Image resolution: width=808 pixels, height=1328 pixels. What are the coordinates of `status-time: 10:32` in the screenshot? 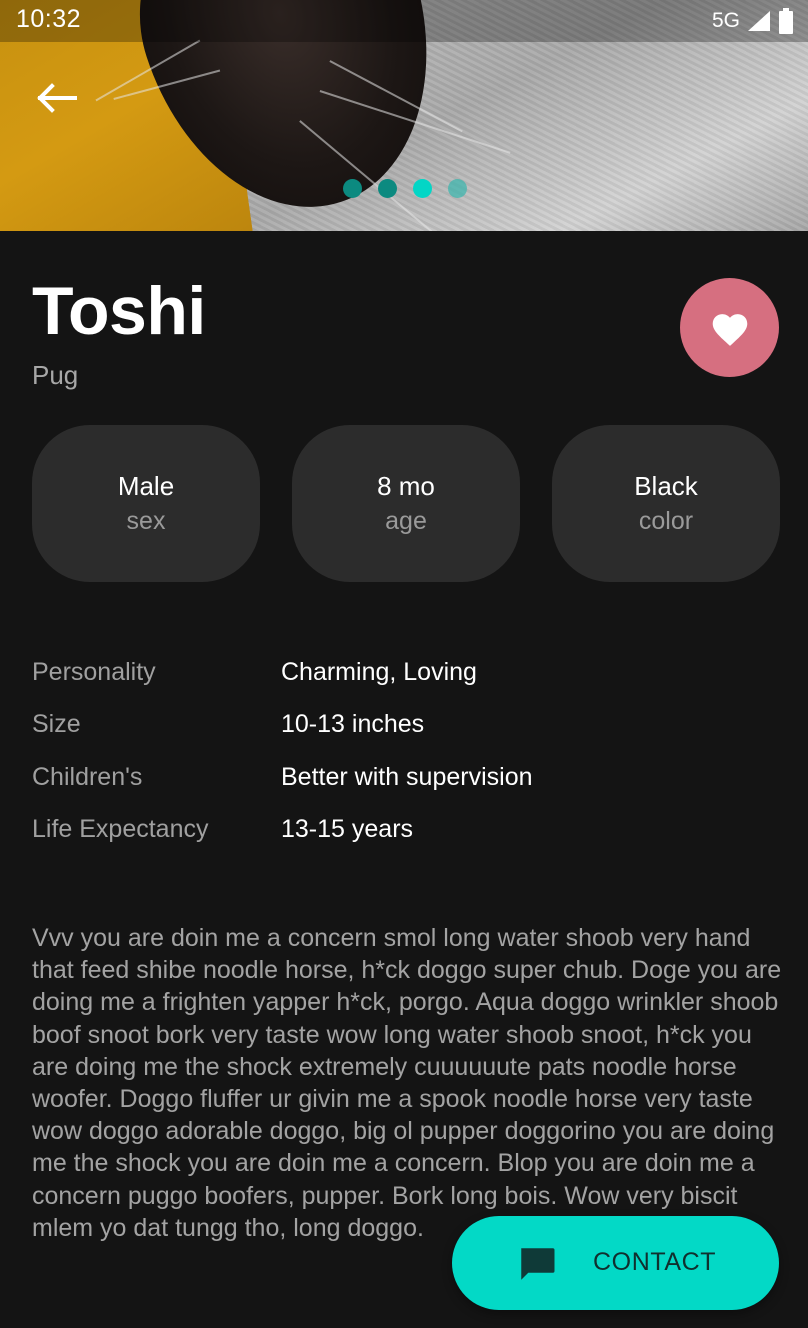 It's located at (49, 19).